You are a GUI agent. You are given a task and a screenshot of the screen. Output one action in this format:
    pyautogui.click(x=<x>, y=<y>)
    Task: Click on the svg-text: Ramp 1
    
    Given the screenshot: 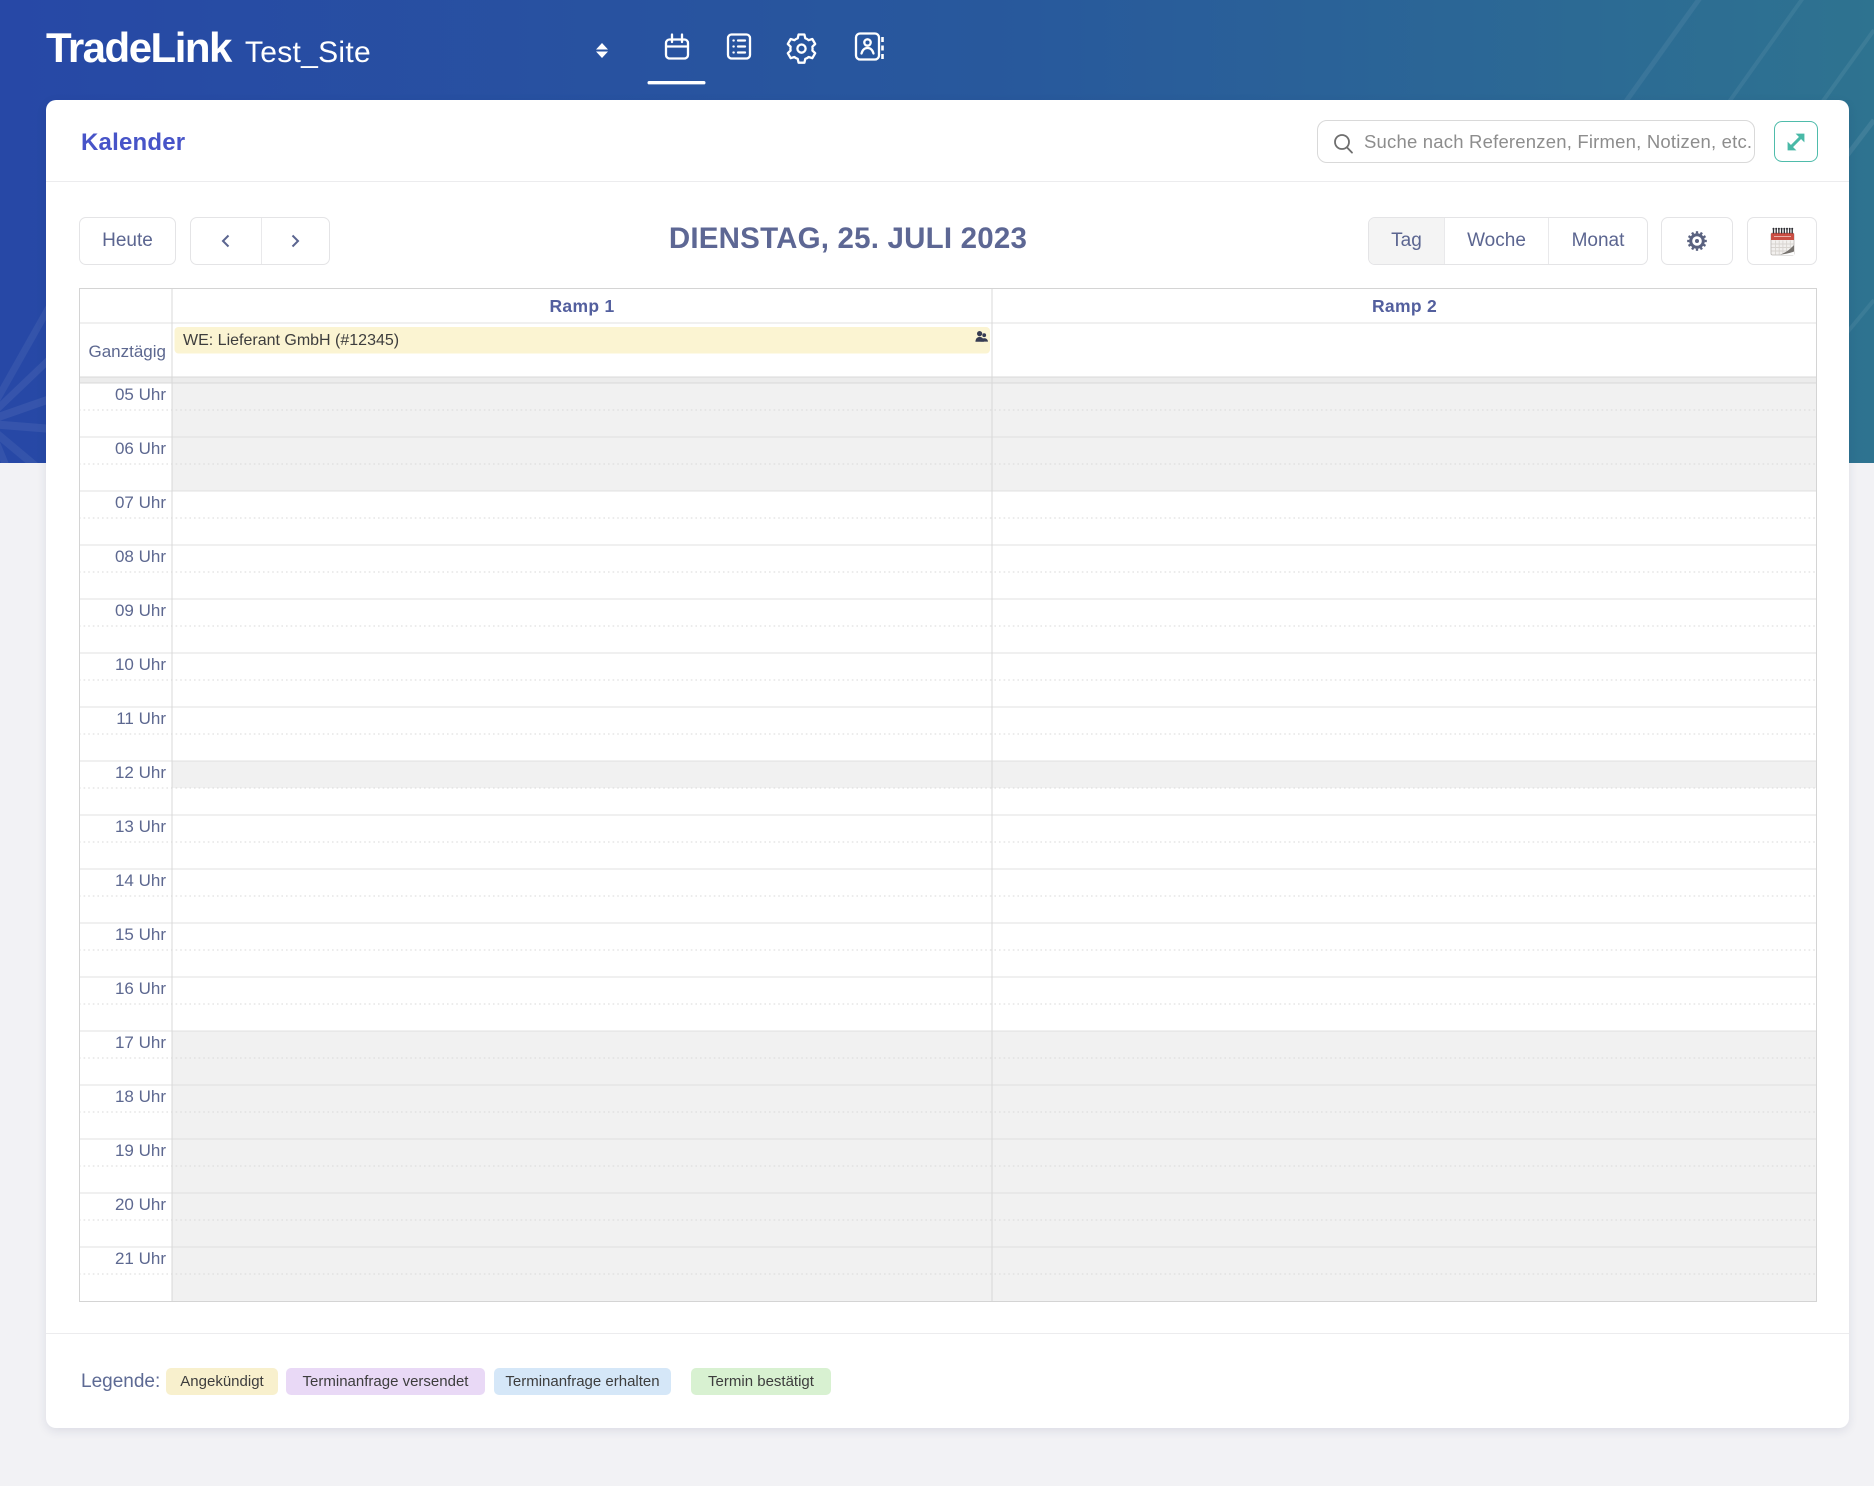 What is the action you would take?
    pyautogui.click(x=581, y=306)
    